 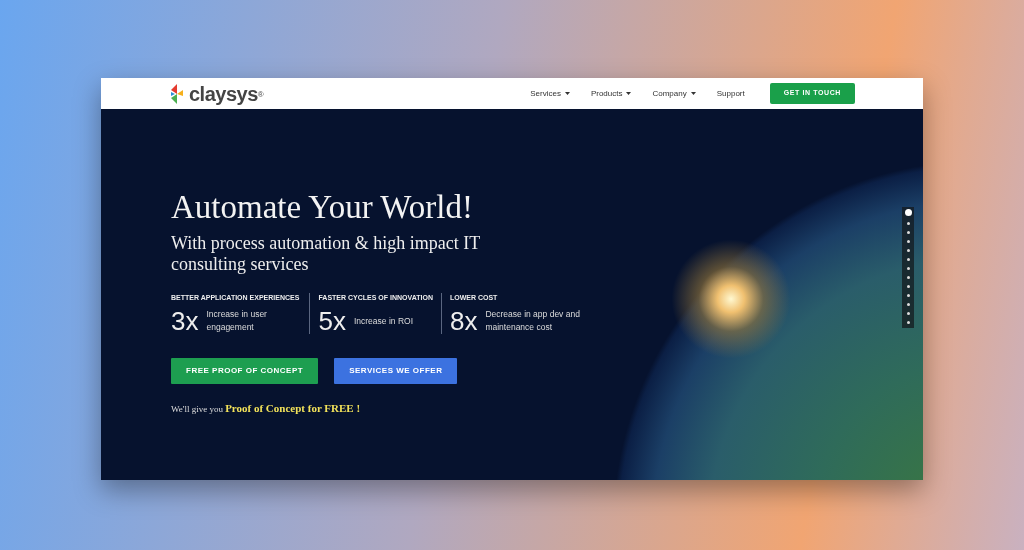 I want to click on hero-subtitle: With process automation & high impact IT consulting services, so click(x=326, y=254).